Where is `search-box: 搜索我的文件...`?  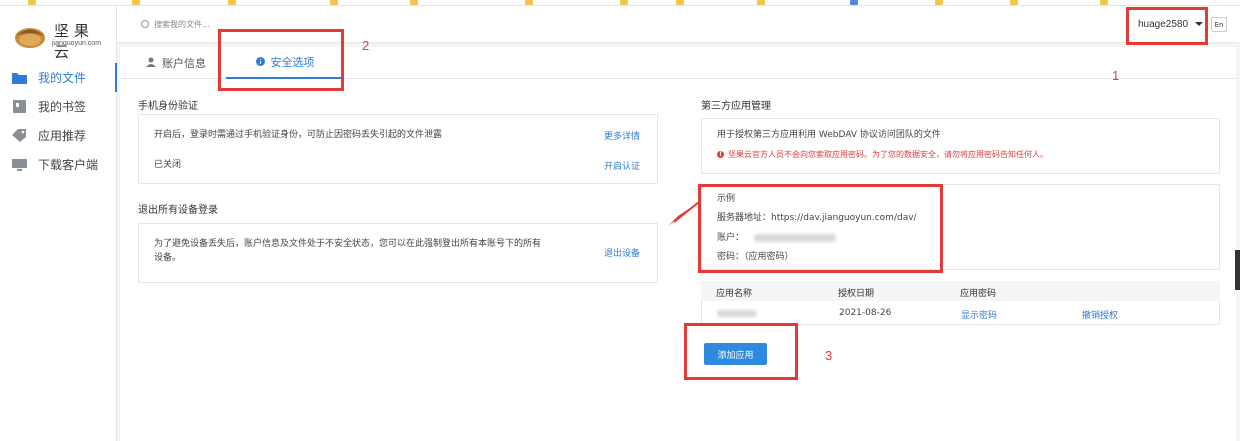 search-box: 搜索我的文件... is located at coordinates (175, 24).